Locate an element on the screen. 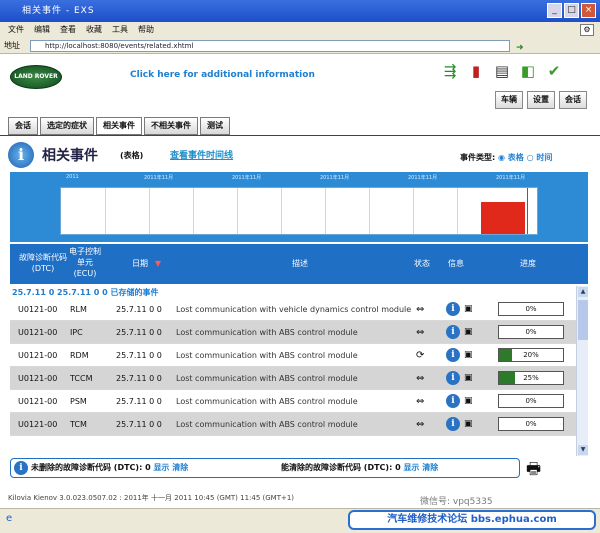 The image size is (600, 533). close-button: × is located at coordinates (588, 10).